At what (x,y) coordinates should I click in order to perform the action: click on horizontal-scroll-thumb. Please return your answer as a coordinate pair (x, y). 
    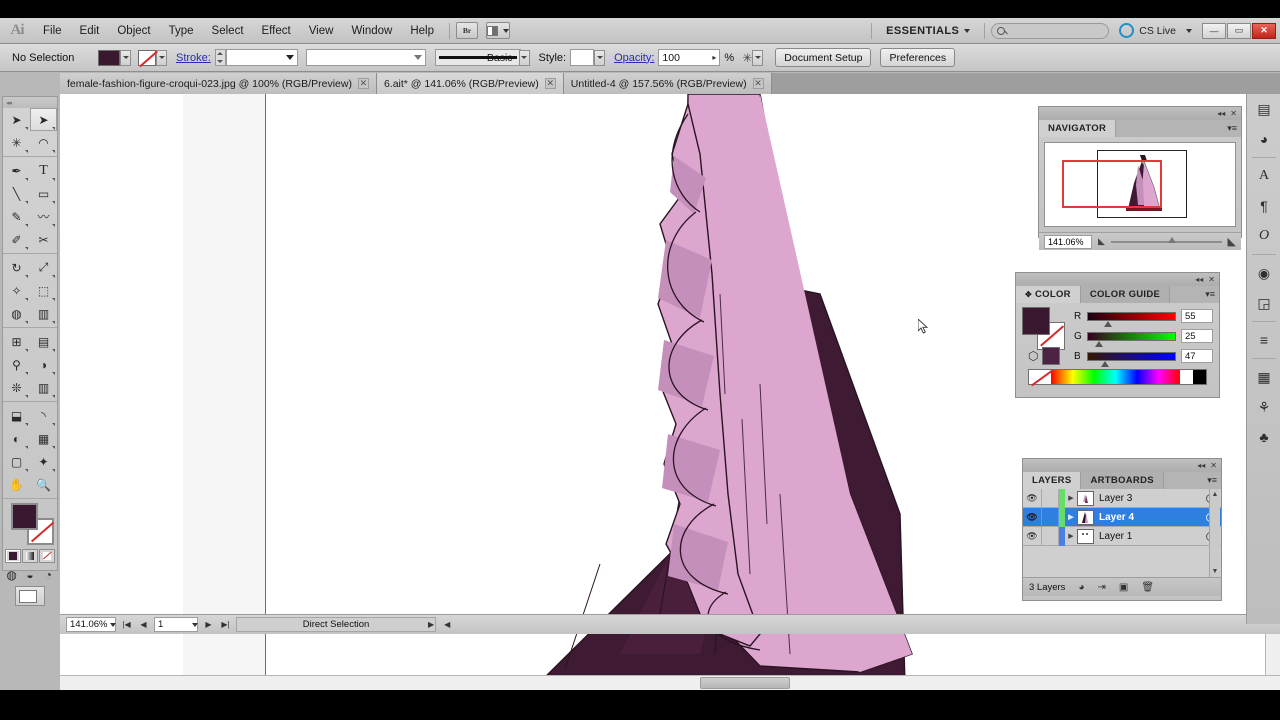
    Looking at the image, I should click on (745, 683).